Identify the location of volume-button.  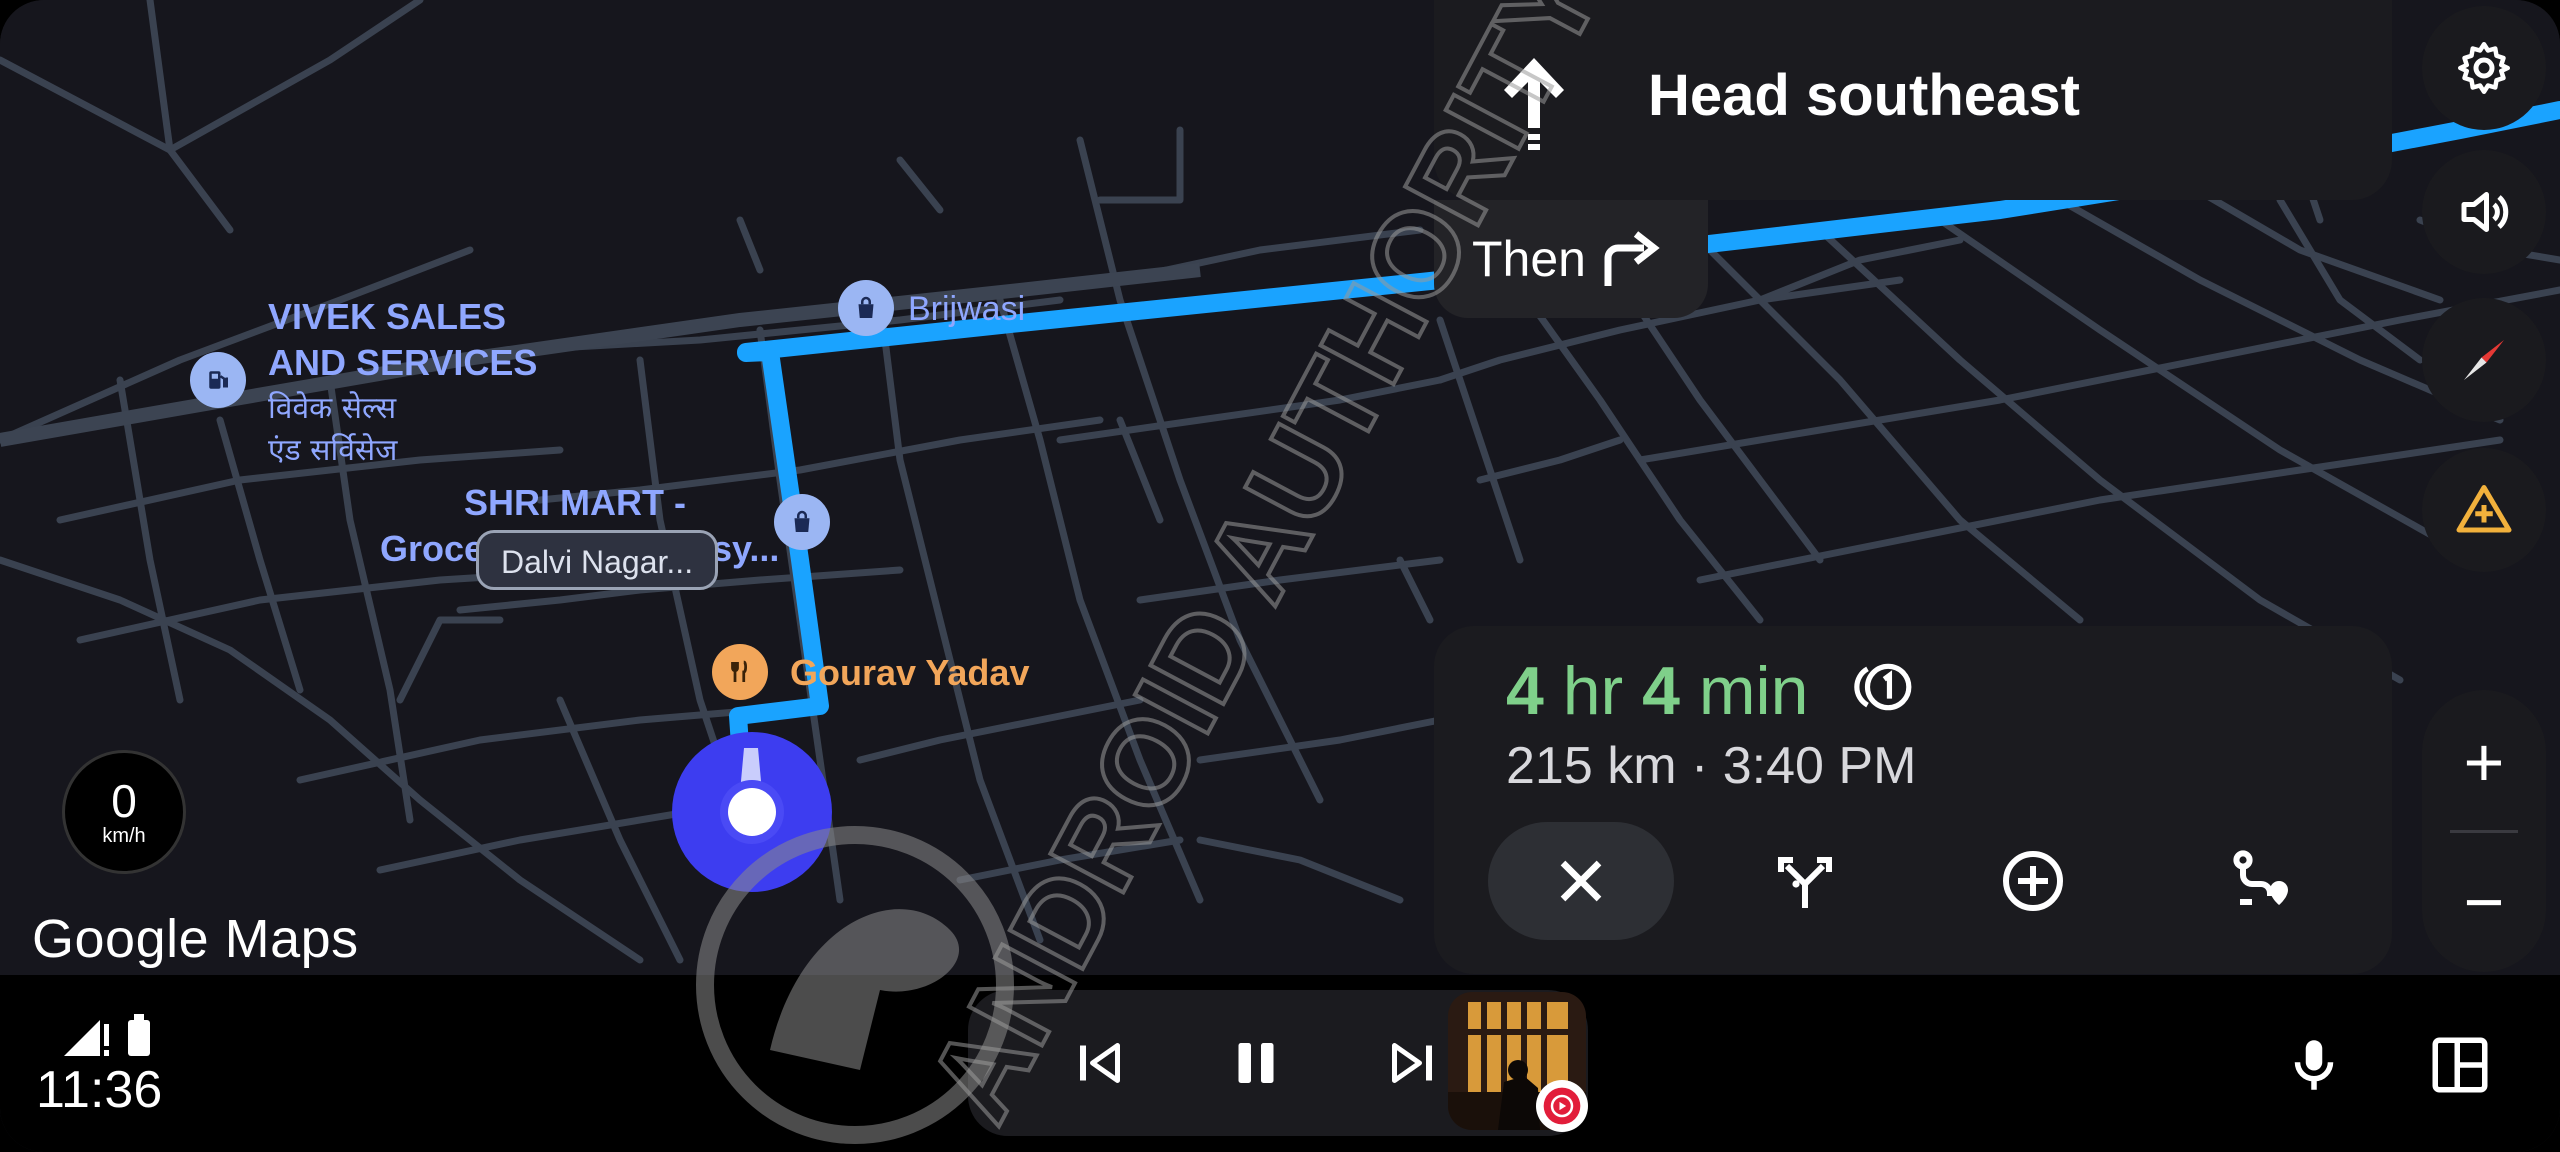
(2484, 212).